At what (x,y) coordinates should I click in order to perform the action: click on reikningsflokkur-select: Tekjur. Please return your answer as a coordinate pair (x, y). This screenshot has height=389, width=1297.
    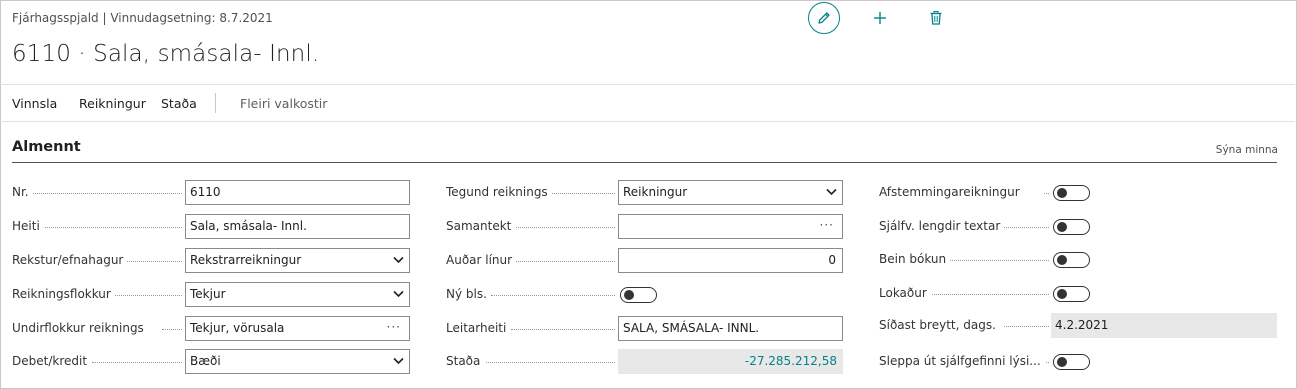
    Looking at the image, I should click on (297, 294).